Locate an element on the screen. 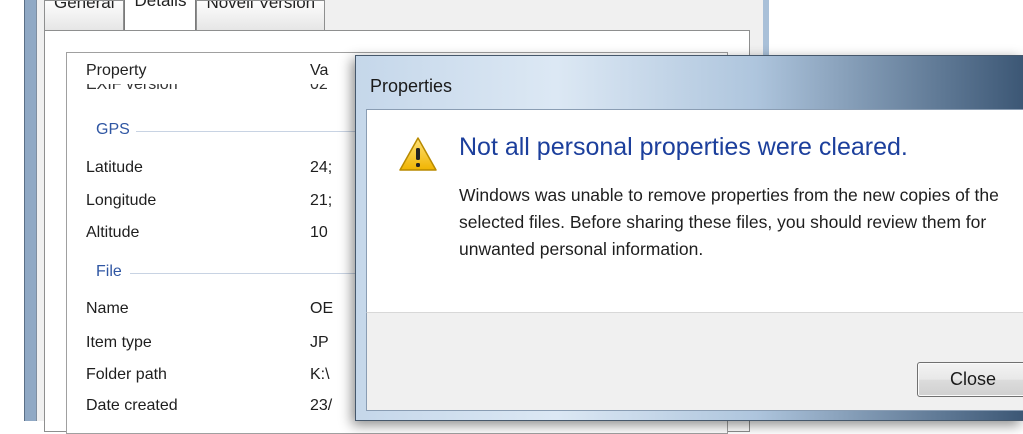 Image resolution: width=1023 pixels, height=434 pixels. property-name-name: Name is located at coordinates (107, 309).